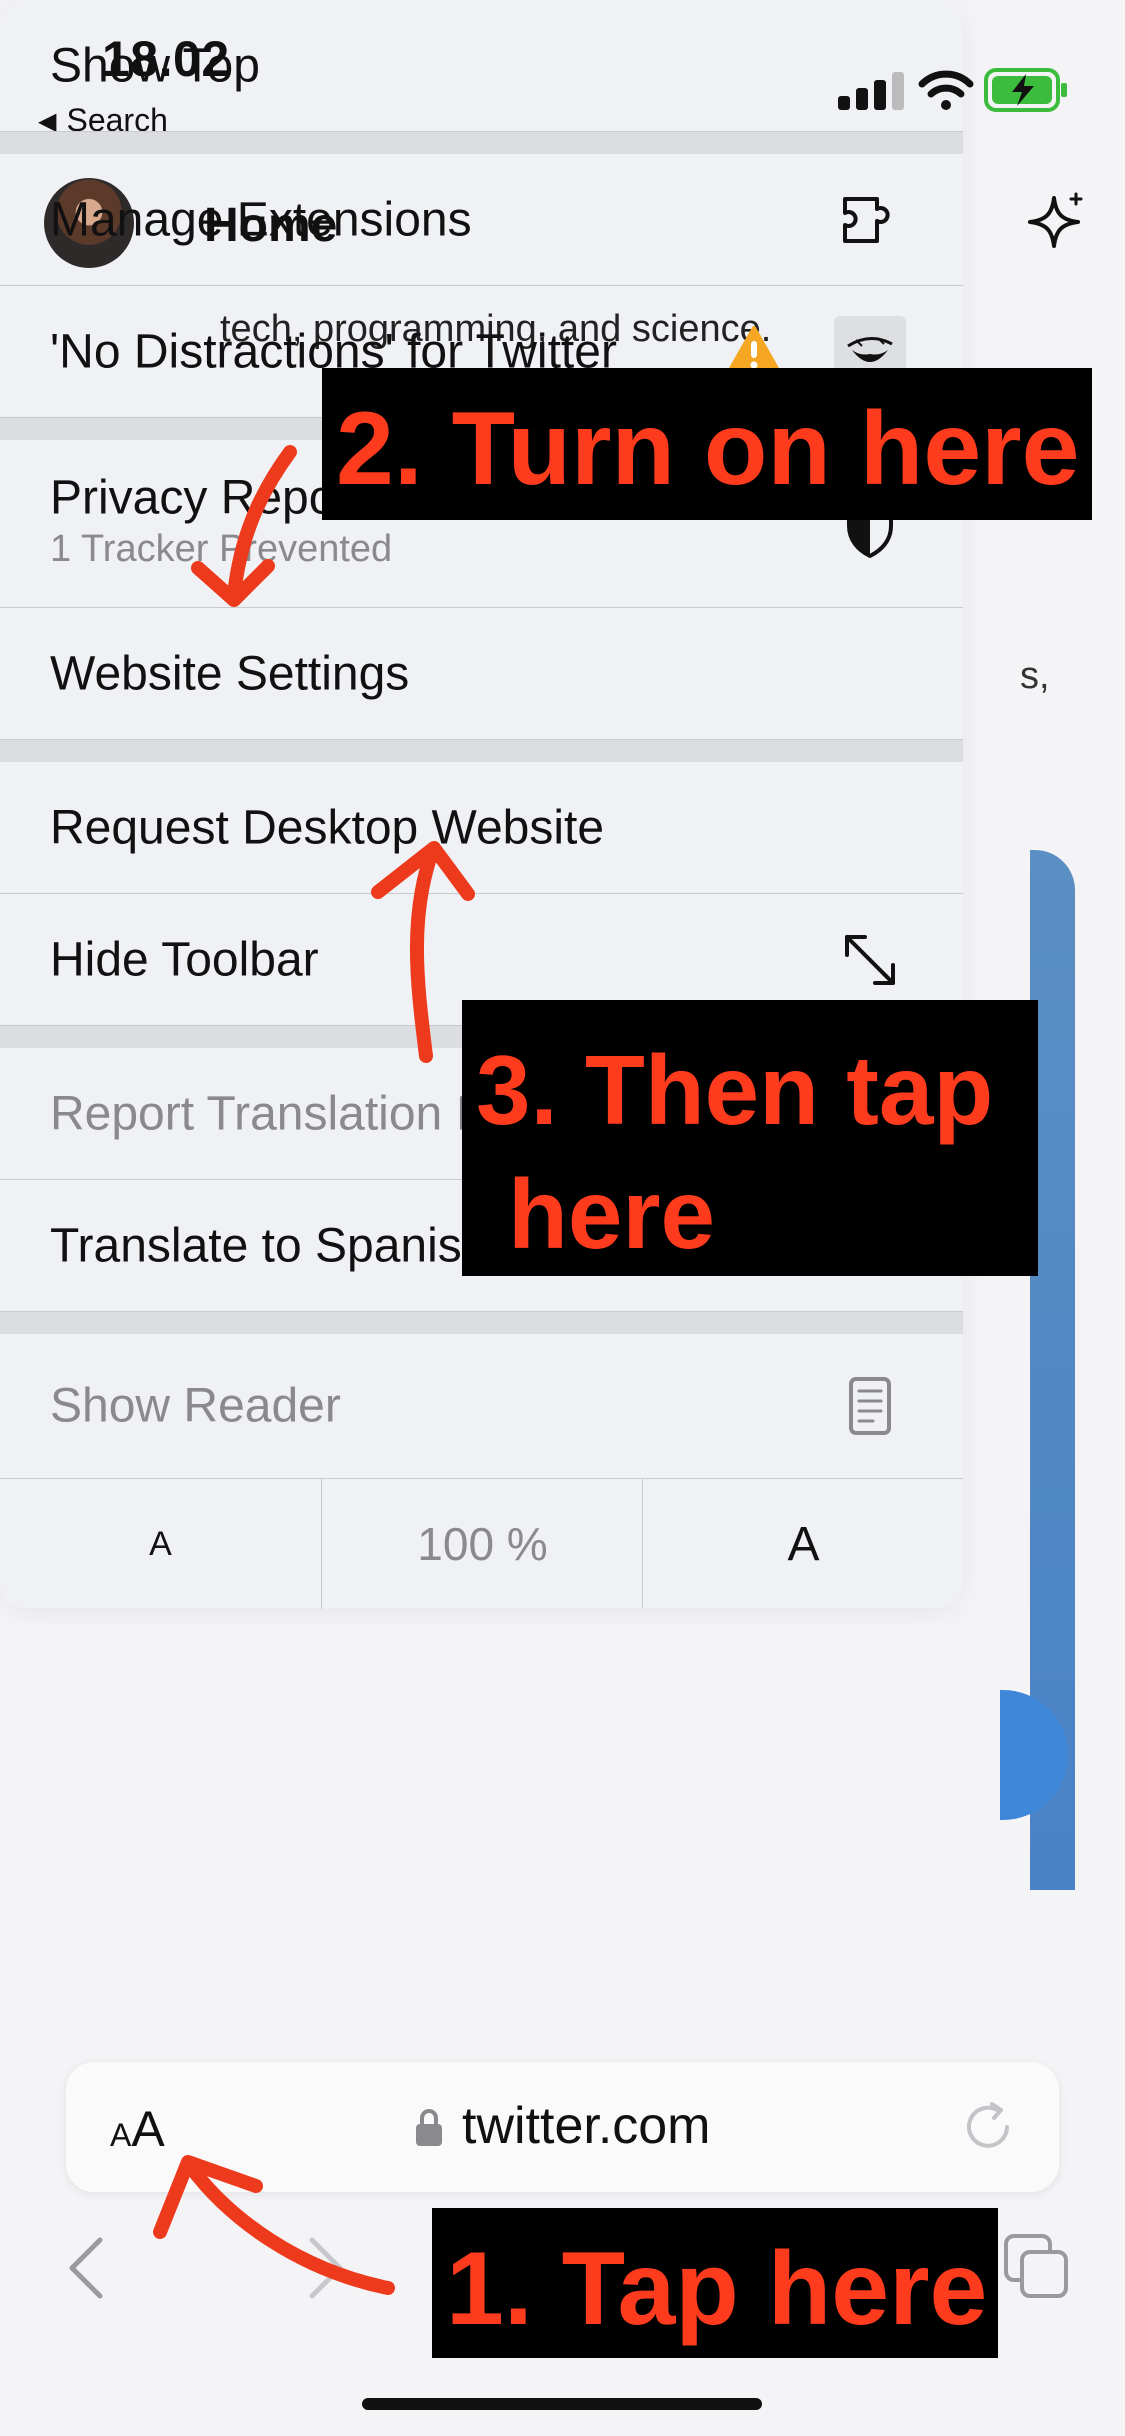  Describe the element at coordinates (1036, 2266) in the screenshot. I see `tabs-icon` at that location.